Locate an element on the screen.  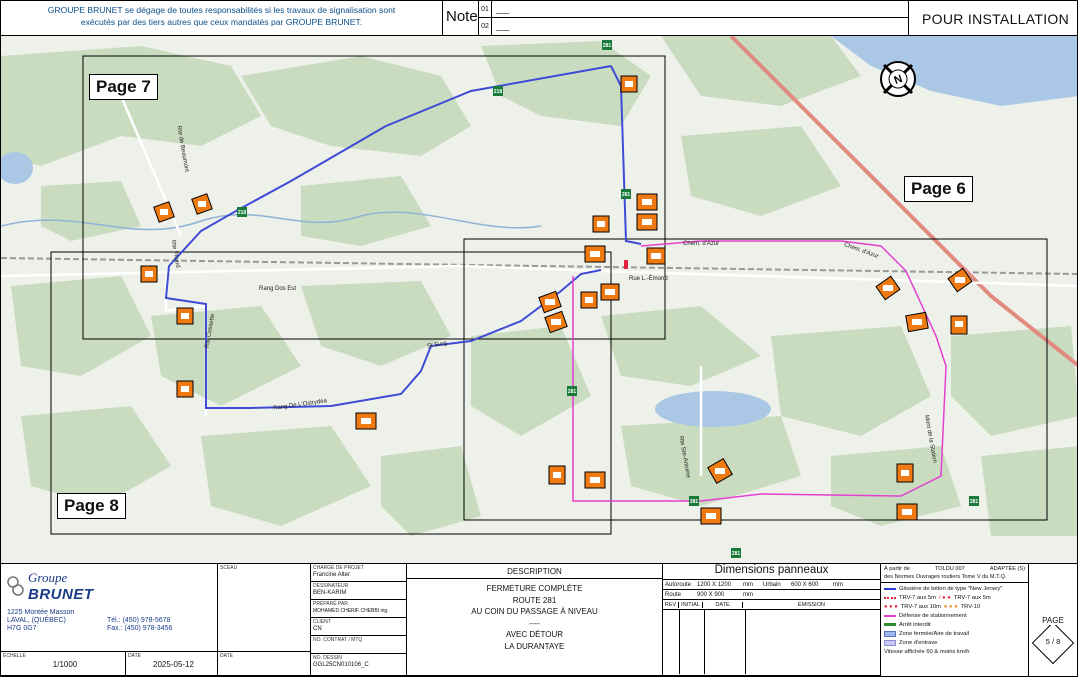
description-line: LA DURANTAYE is located at coordinates (534, 646).